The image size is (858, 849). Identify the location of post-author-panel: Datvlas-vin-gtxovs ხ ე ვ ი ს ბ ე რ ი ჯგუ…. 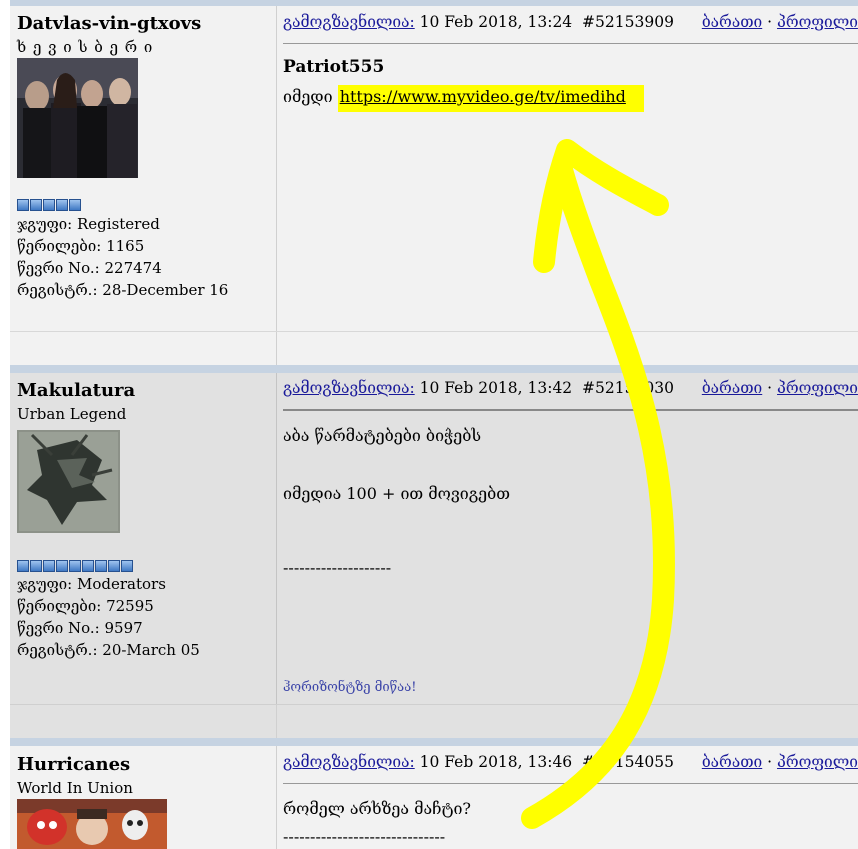
(143, 168).